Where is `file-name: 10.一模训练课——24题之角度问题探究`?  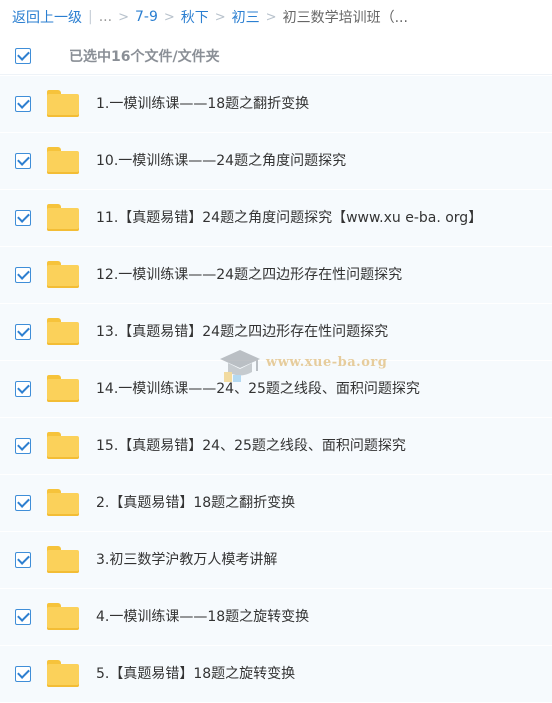 file-name: 10.一模训练课——24题之角度问题探究 is located at coordinates (221, 161).